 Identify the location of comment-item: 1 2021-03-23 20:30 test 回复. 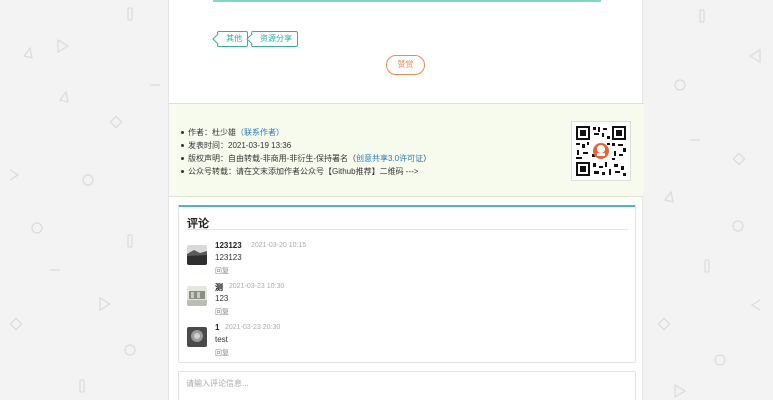
(407, 343).